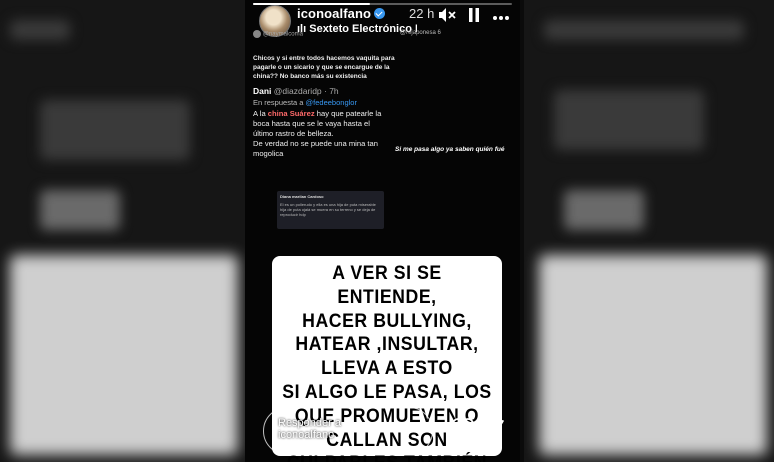 This screenshot has height=462, width=774. I want to click on verified-badge-icon, so click(380, 13).